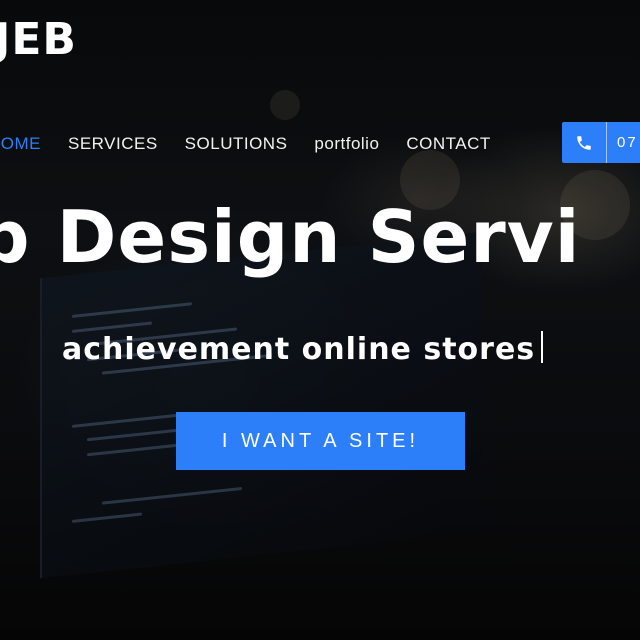 The width and height of the screenshot is (640, 640). Describe the element at coordinates (584, 142) in the screenshot. I see `phone-icon` at that location.